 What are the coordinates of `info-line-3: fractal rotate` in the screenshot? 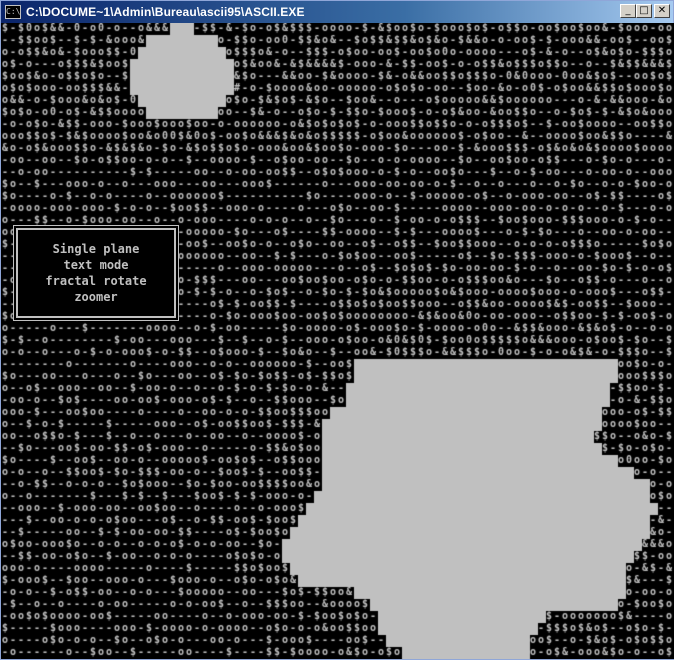 It's located at (96, 281).